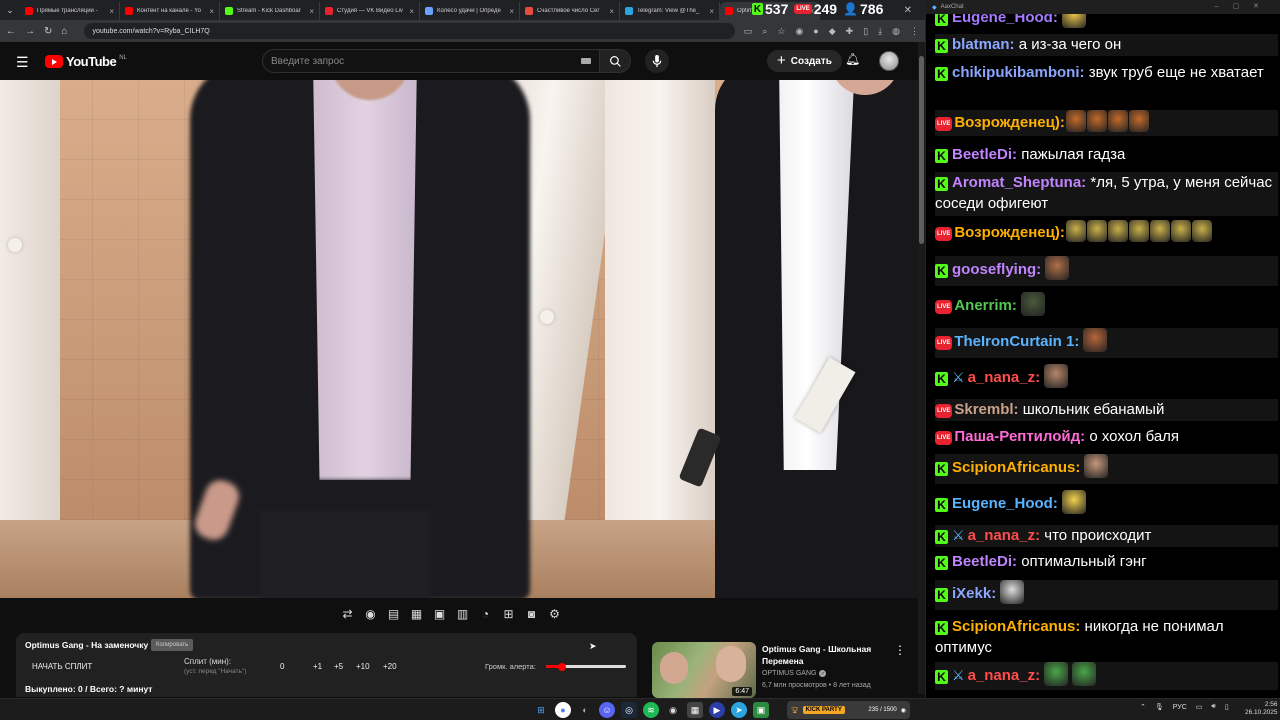 Image resolution: width=1280 pixels, height=720 pixels. What do you see at coordinates (317, 666) in the screenshot?
I see `increment-button: +1` at bounding box center [317, 666].